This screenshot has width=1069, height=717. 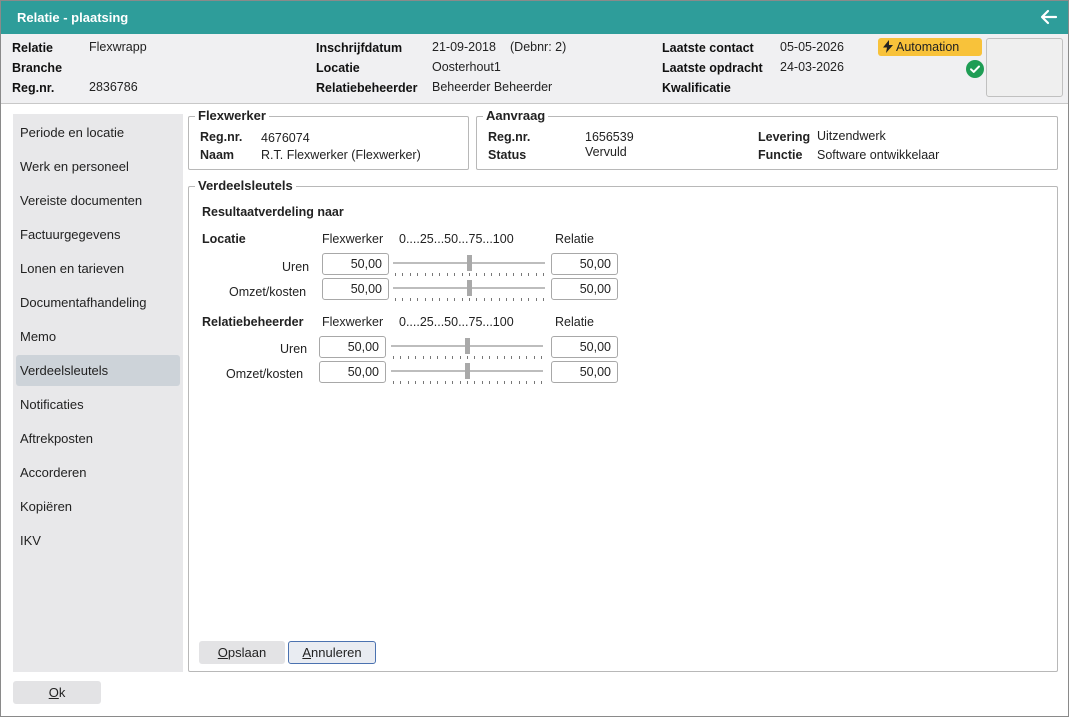 What do you see at coordinates (98, 370) in the screenshot?
I see `sidebar-item-verdeelsleutels: Verdeelsleutels` at bounding box center [98, 370].